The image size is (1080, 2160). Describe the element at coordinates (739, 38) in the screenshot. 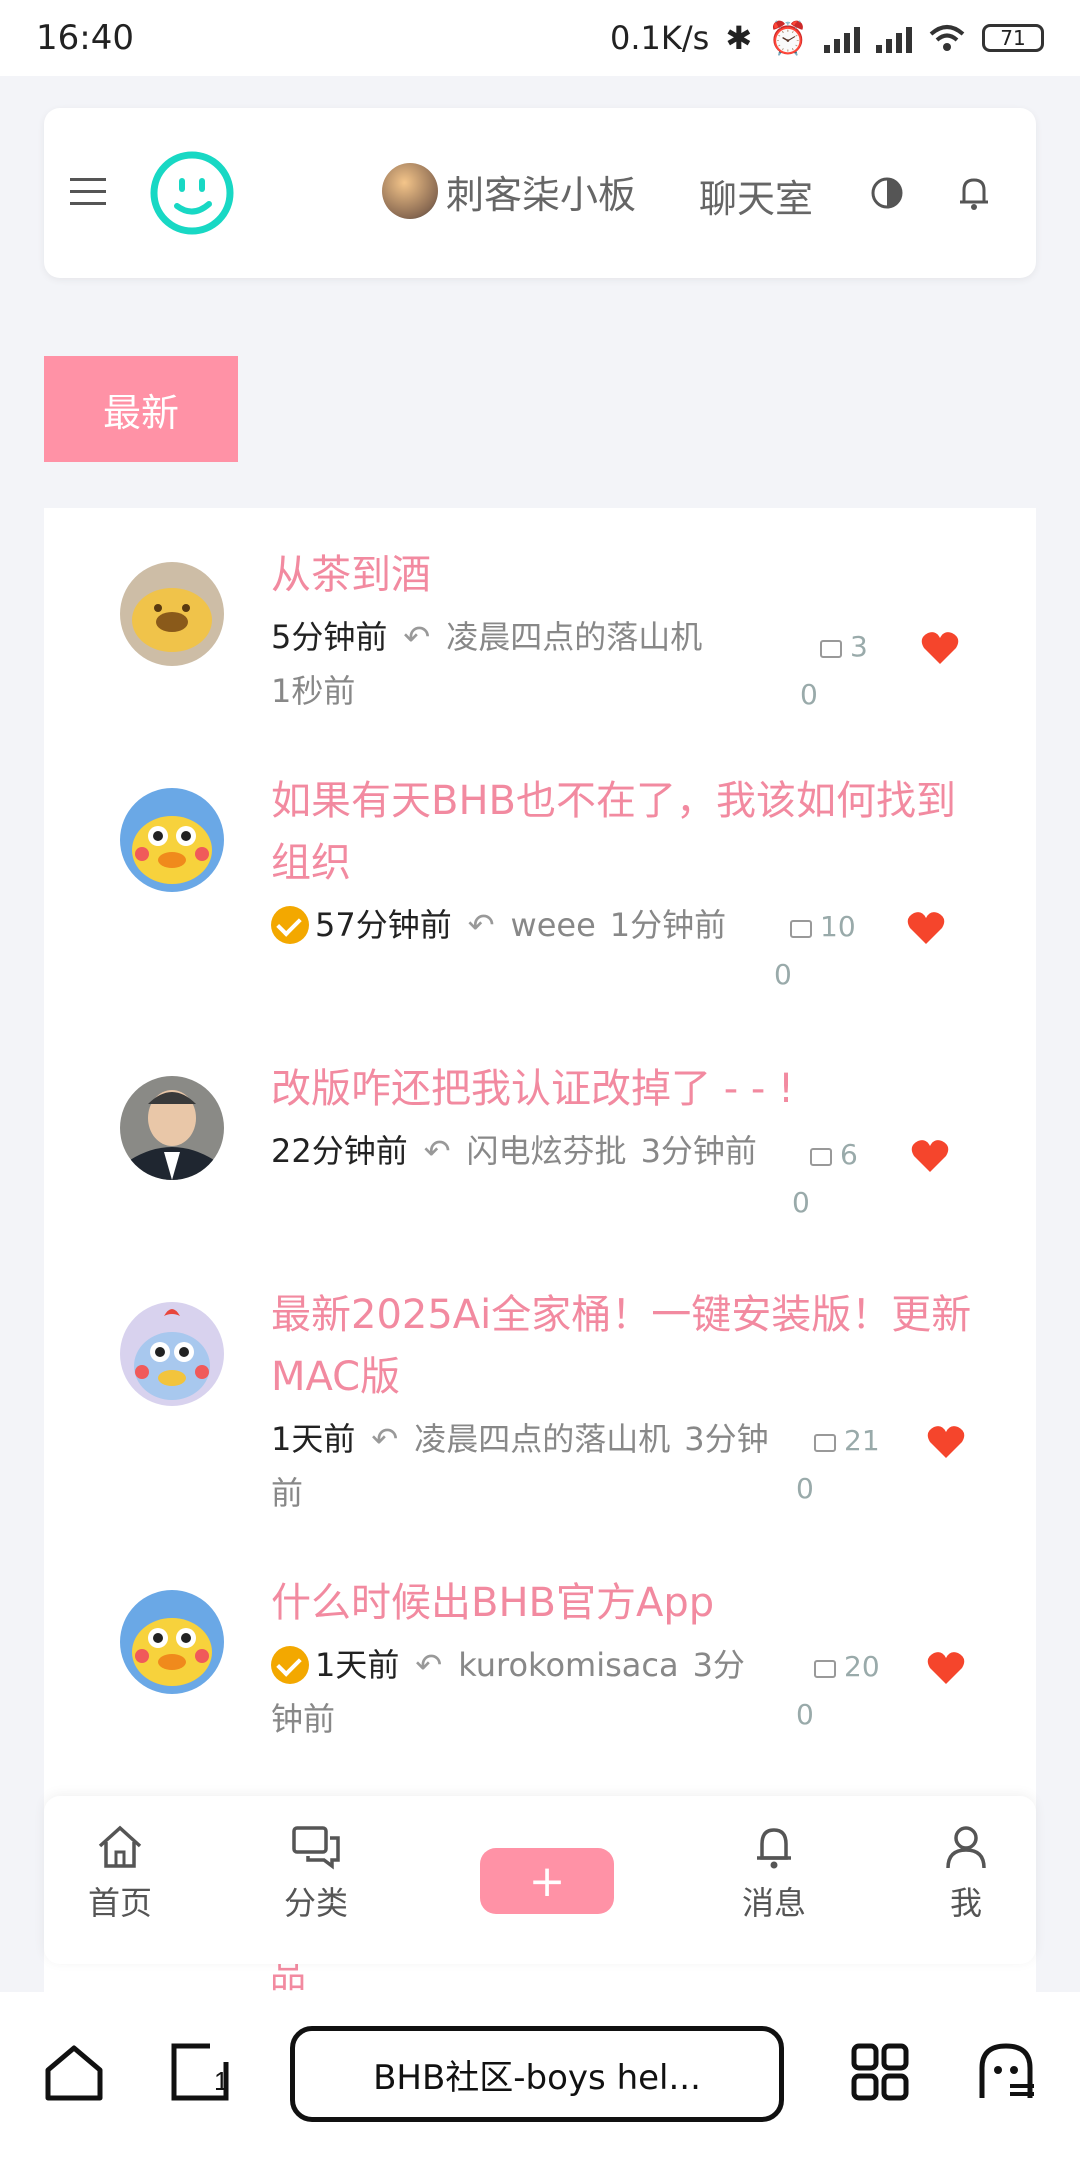

I see `bluetooth-icon: ✱` at that location.